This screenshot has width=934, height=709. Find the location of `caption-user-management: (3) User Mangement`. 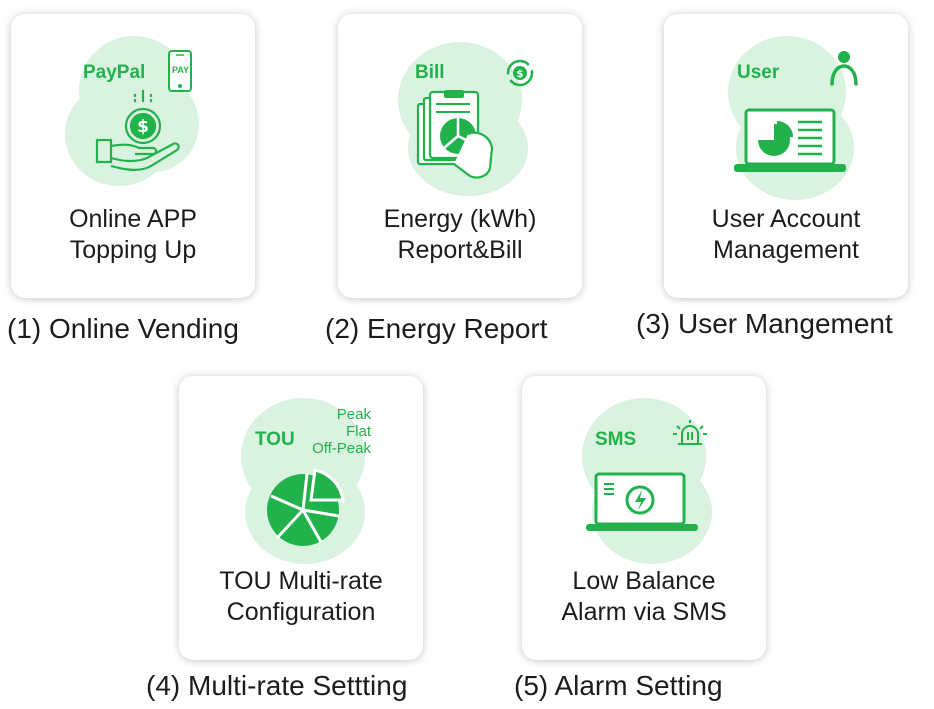

caption-user-management: (3) User Mangement is located at coordinates (764, 323).